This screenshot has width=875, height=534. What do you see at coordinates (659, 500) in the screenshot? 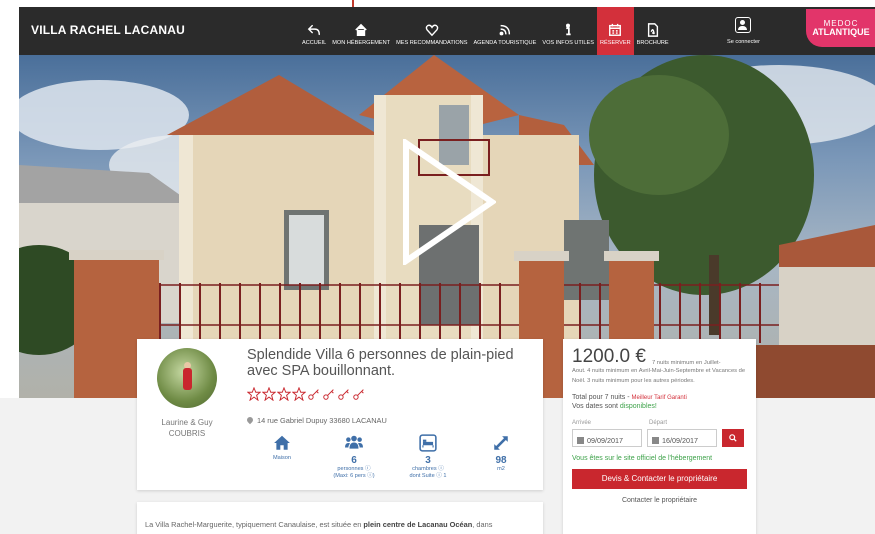
I see `contact-owner-link: Contacter le propriétaire` at bounding box center [659, 500].